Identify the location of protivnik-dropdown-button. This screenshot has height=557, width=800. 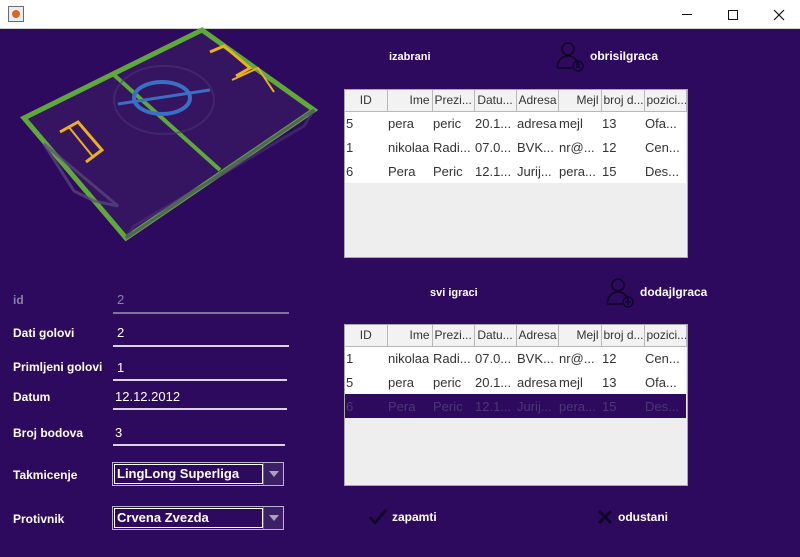
(273, 518).